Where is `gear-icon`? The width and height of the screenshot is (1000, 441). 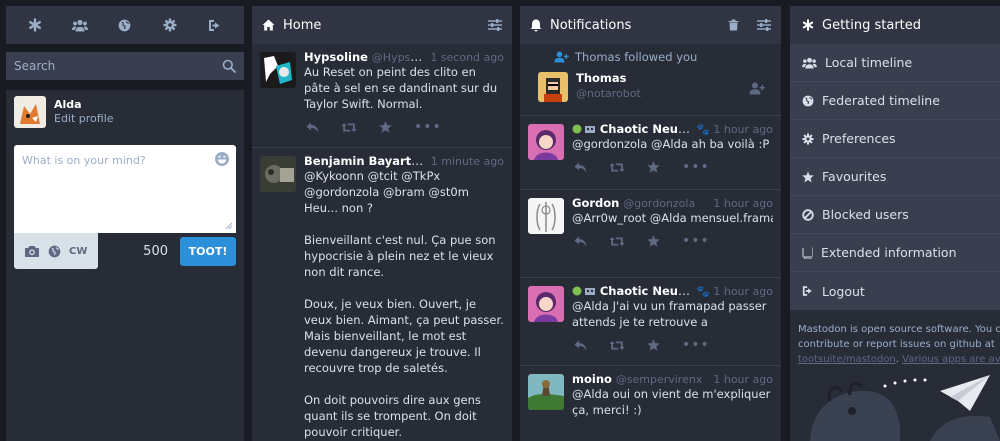 gear-icon is located at coordinates (808, 138).